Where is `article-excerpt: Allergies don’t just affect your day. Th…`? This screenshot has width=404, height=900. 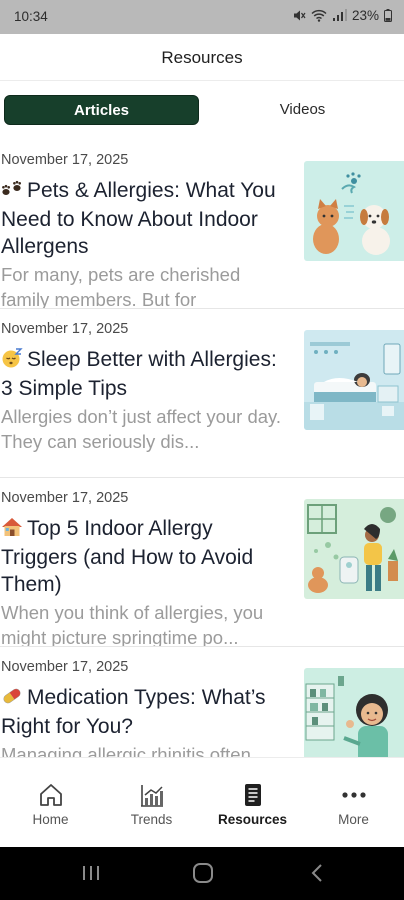
article-excerpt: Allergies don’t just affect your day. Th… is located at coordinates (141, 429).